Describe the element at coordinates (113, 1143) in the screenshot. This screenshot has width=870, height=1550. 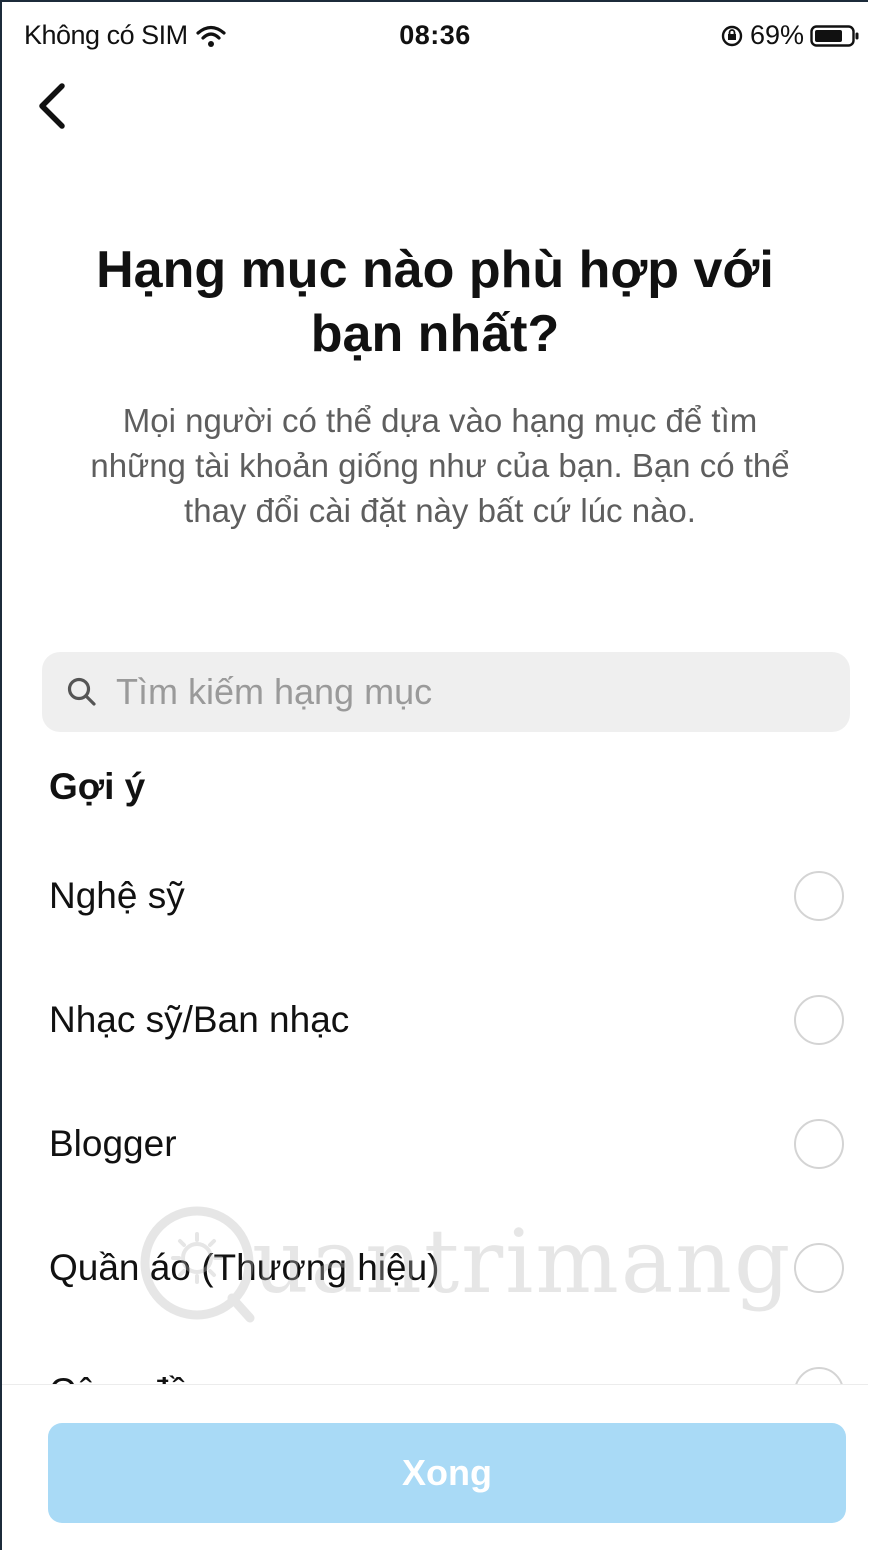
I see `category-label: Blogger` at that location.